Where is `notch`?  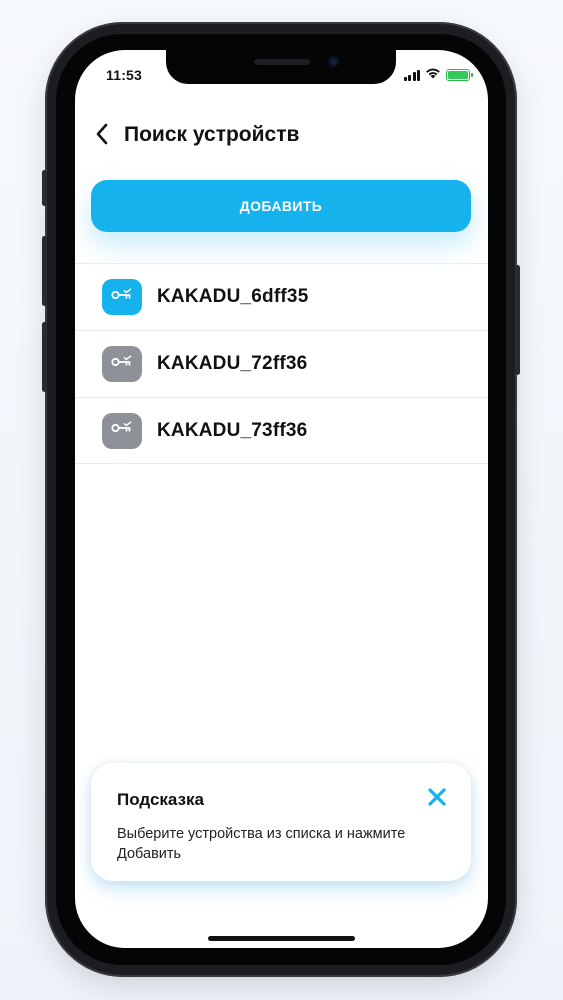 notch is located at coordinates (281, 67).